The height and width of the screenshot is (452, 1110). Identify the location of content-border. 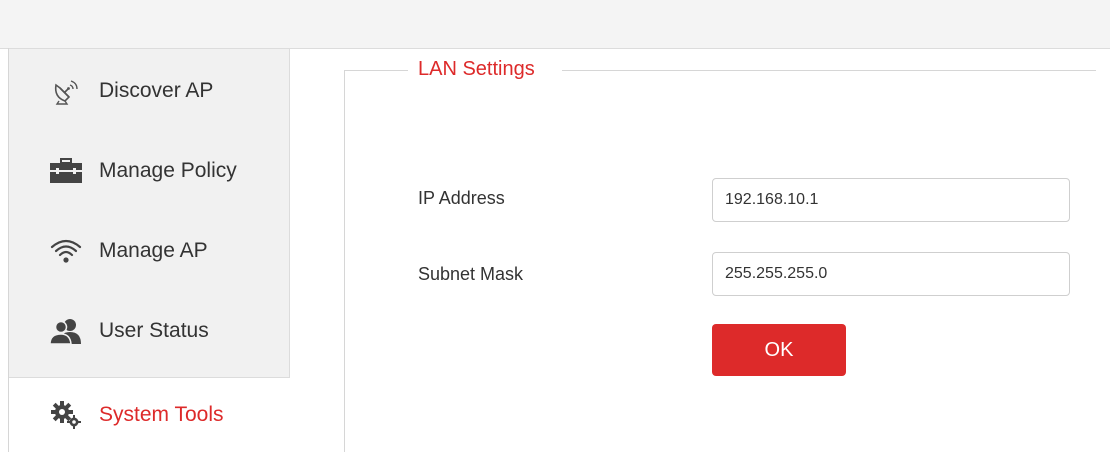
(344, 261).